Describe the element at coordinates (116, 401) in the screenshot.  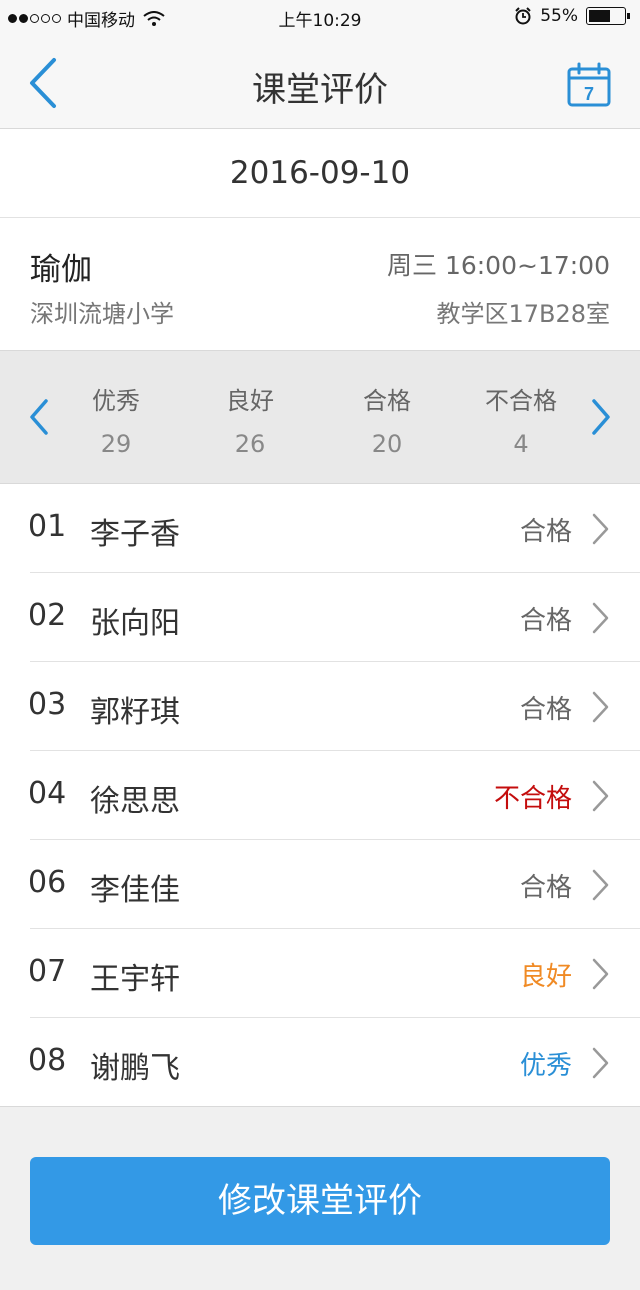
I see `stat-label: 优秀` at that location.